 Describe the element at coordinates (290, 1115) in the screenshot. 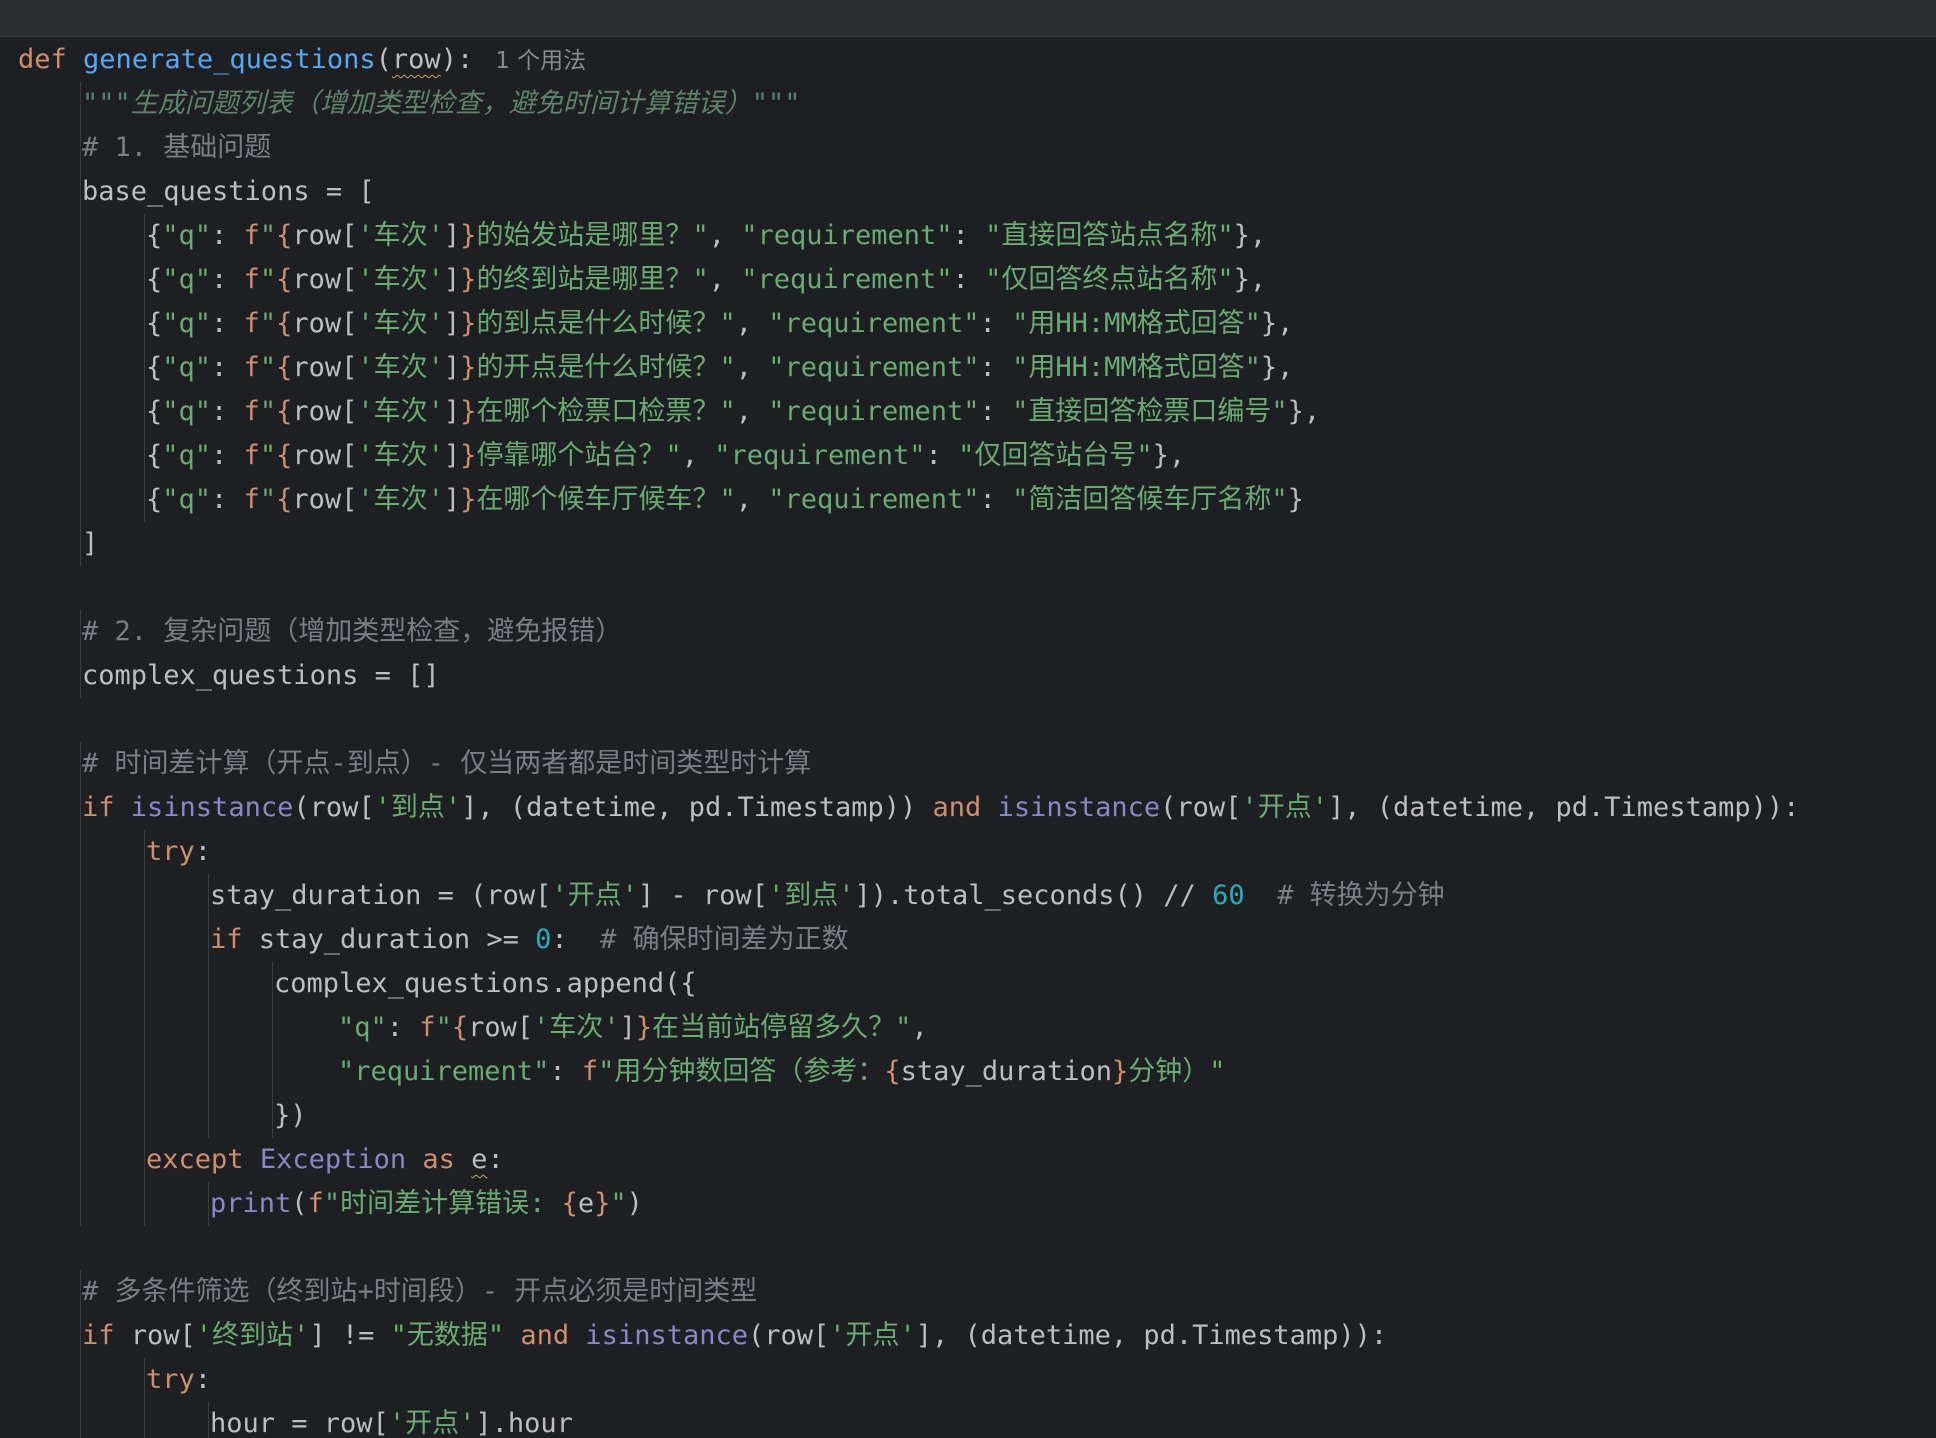

I see `code-text: })` at that location.